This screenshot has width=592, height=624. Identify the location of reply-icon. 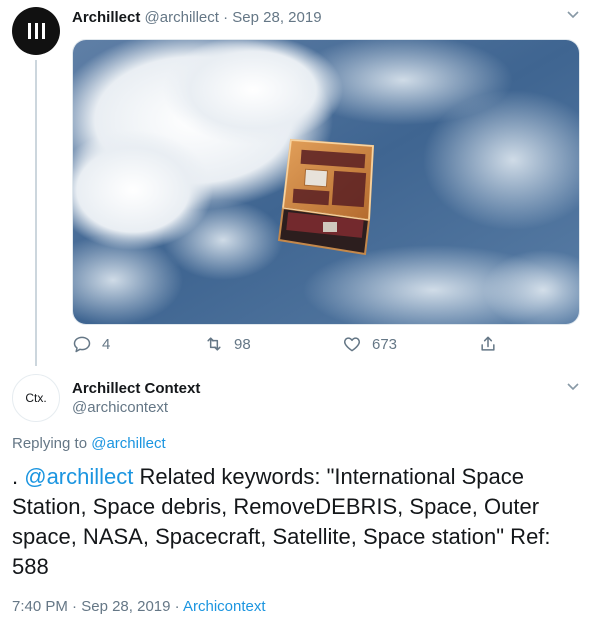
(82, 344).